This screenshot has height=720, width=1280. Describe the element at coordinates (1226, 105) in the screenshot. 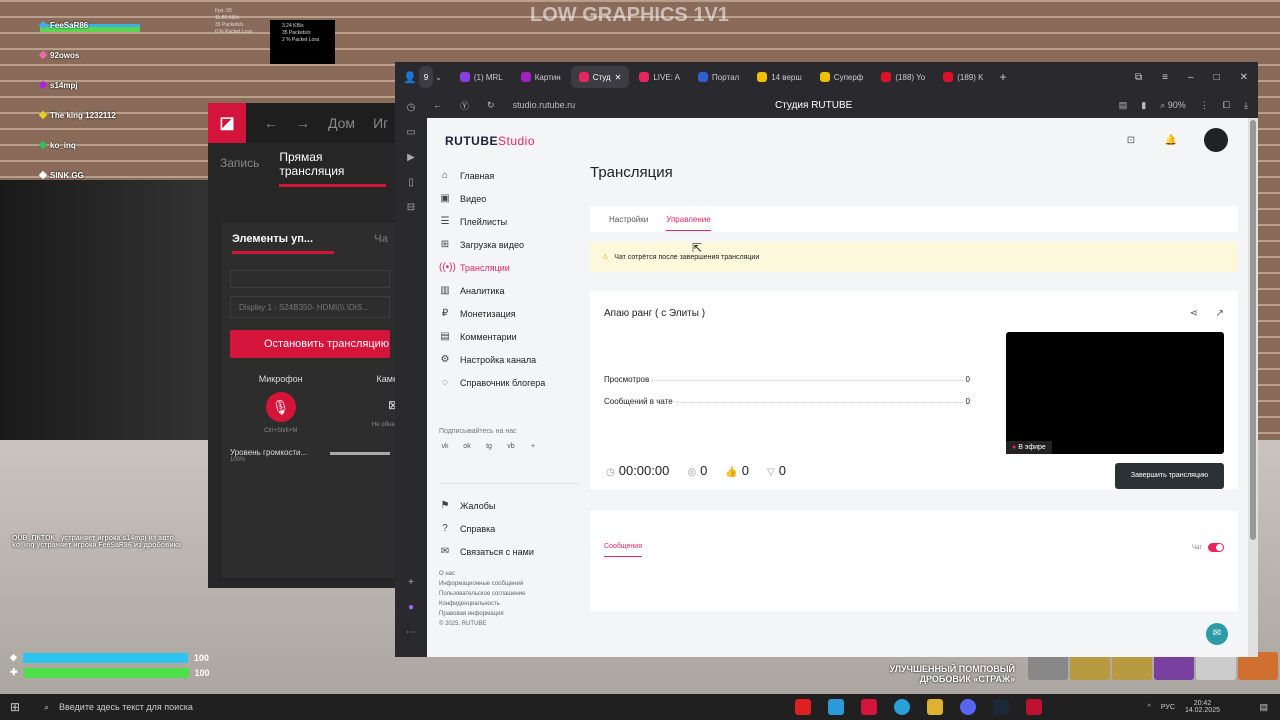

I see `collections-icon: ⧠` at that location.